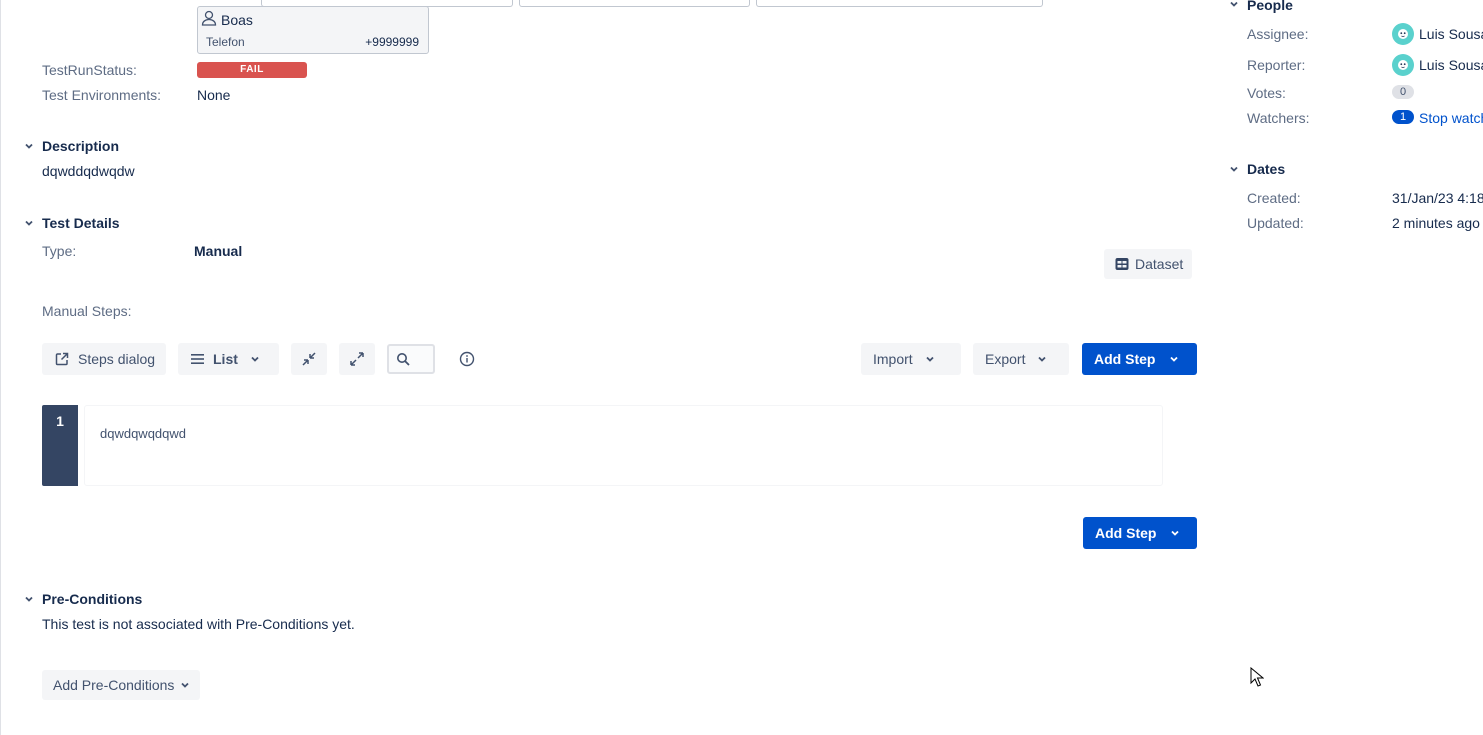  What do you see at coordinates (197, 359) in the screenshot?
I see `list-icon` at bounding box center [197, 359].